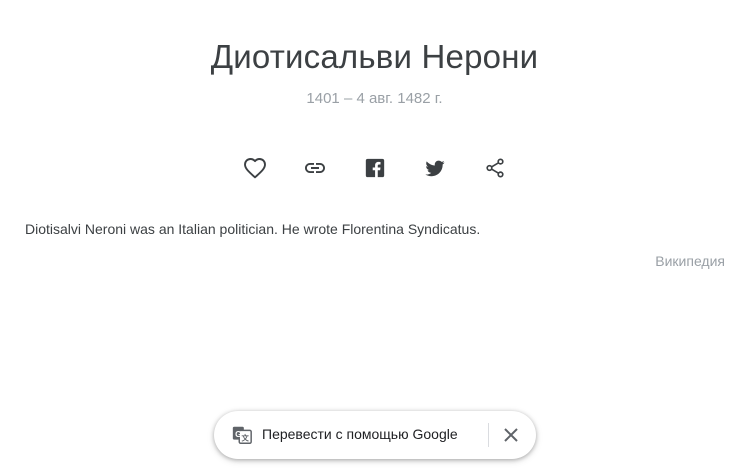 The image size is (749, 470). What do you see at coordinates (245, 438) in the screenshot?
I see `svg-text: 文` at bounding box center [245, 438].